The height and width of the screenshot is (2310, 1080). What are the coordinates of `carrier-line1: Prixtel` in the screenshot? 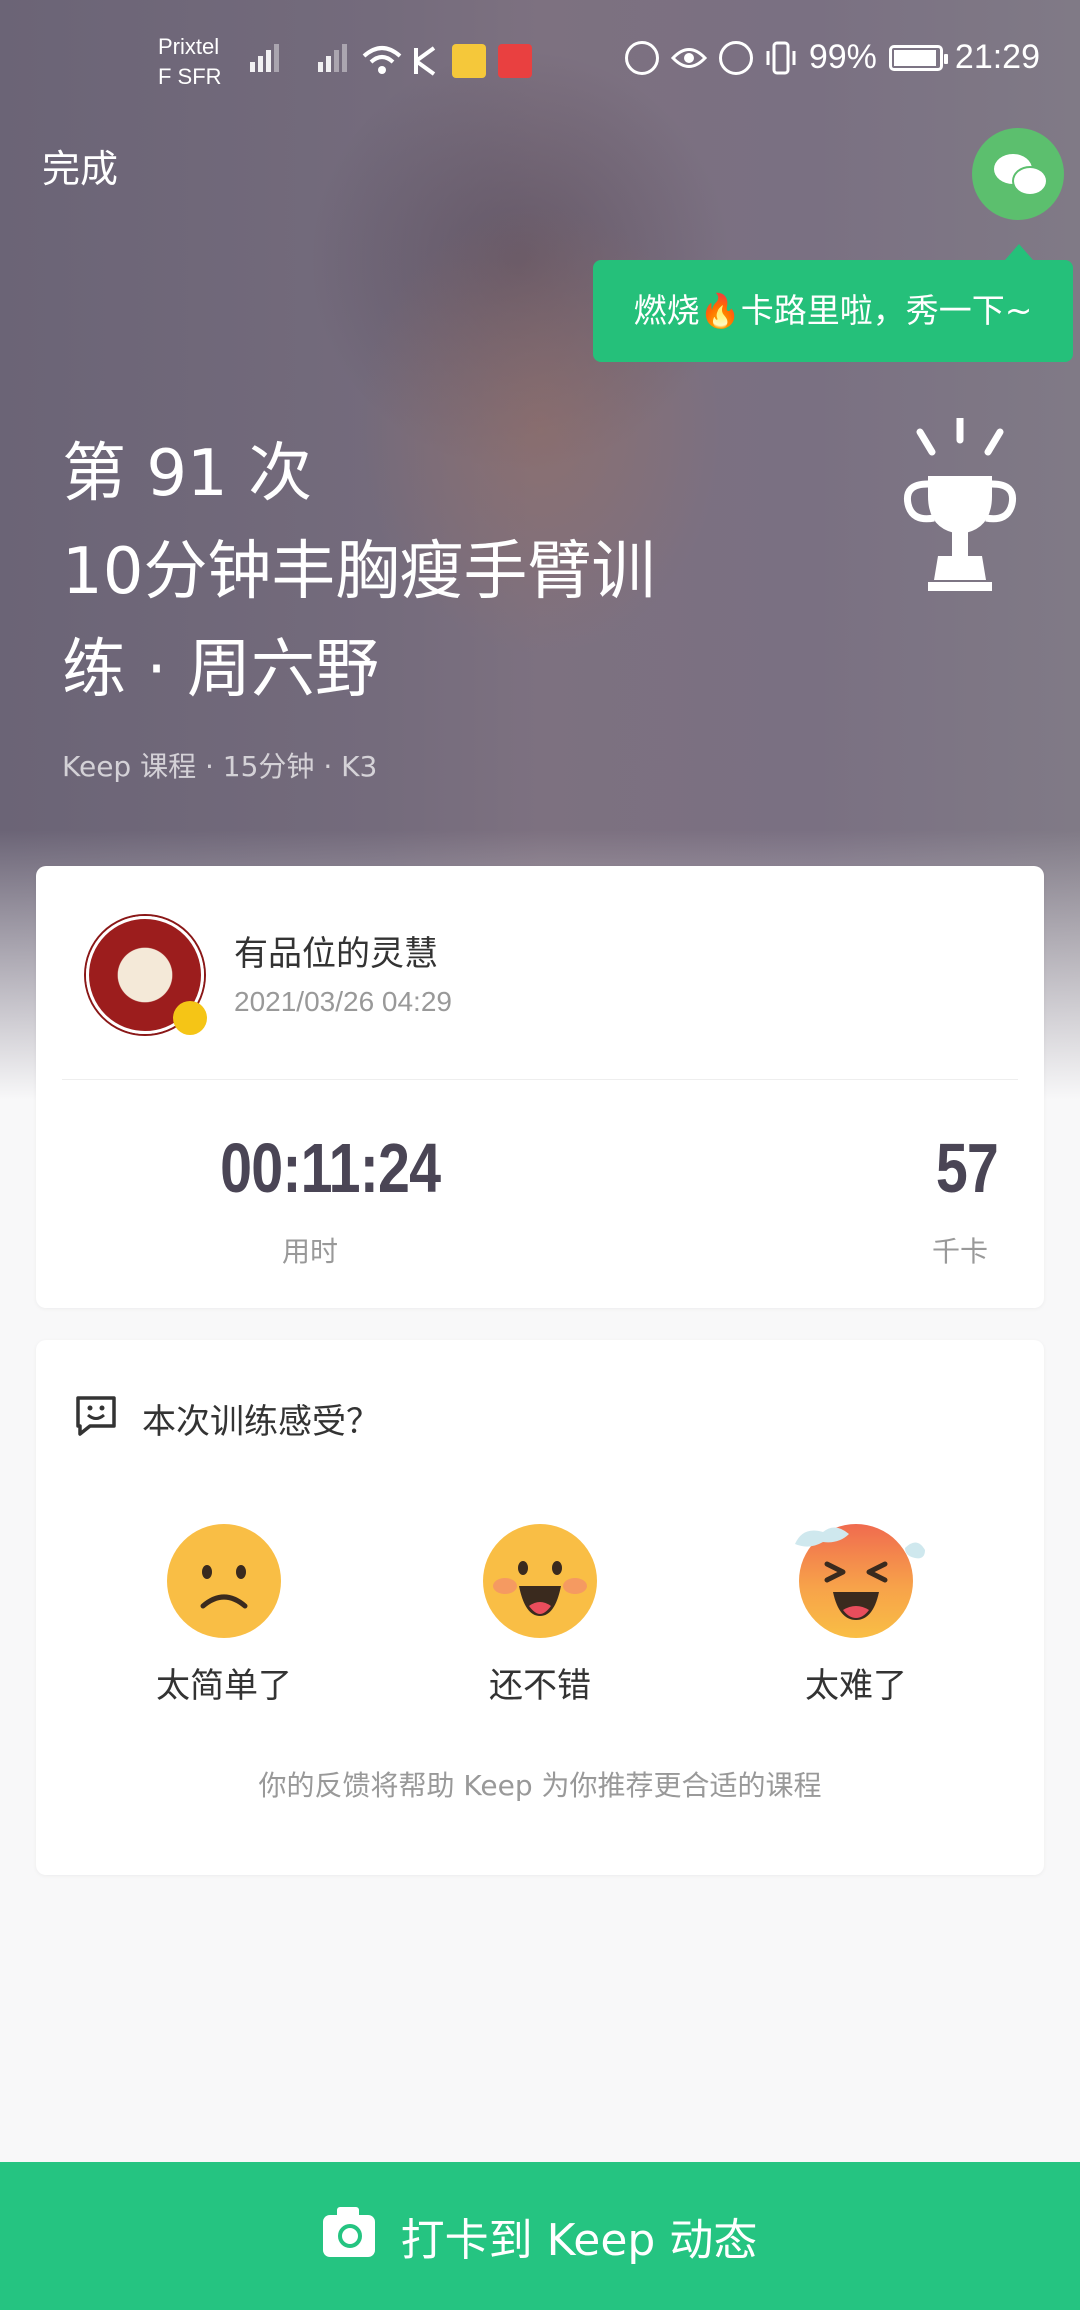 It's located at (189, 46).